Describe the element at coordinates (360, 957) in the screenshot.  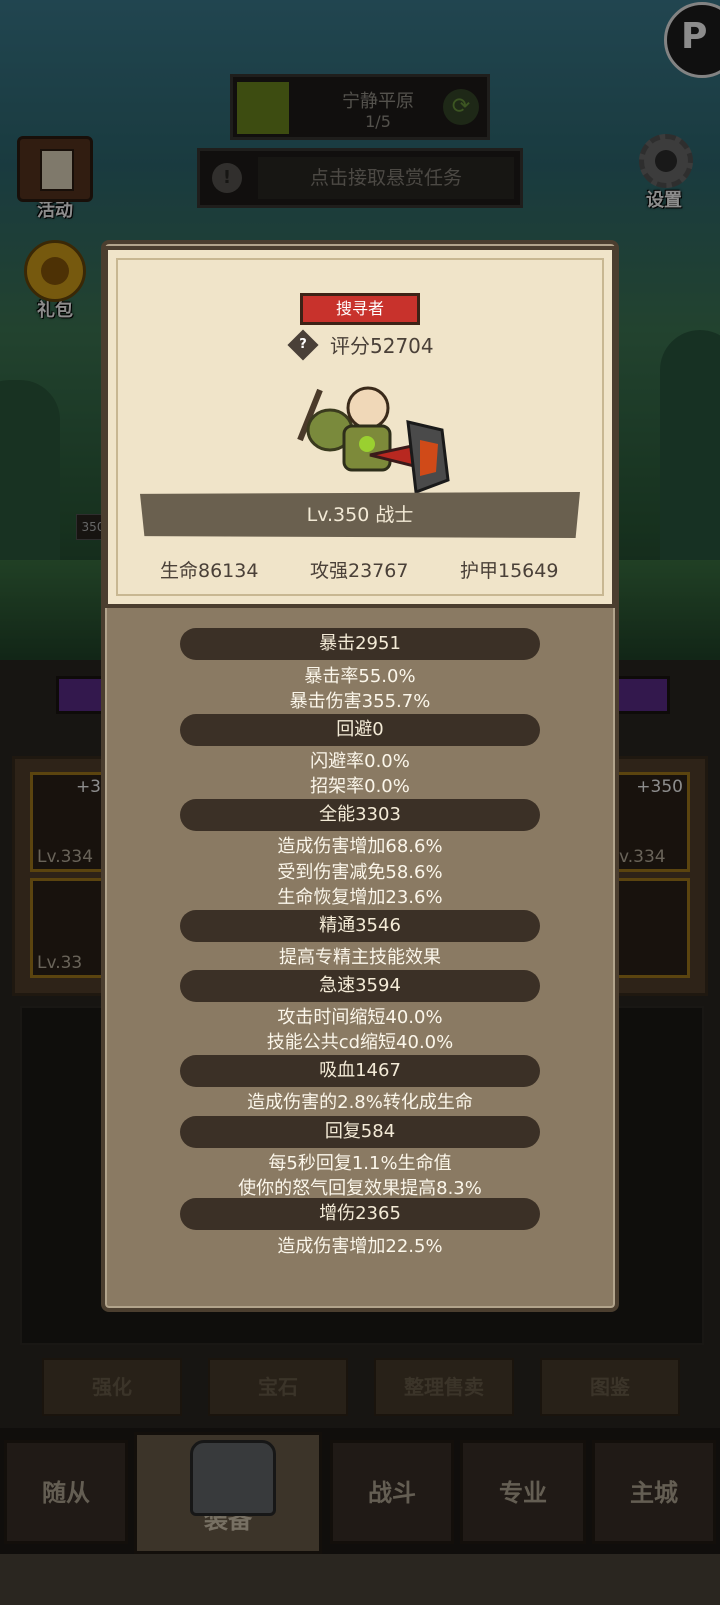
I see `stat-detail: 提高专精主技能效果` at that location.